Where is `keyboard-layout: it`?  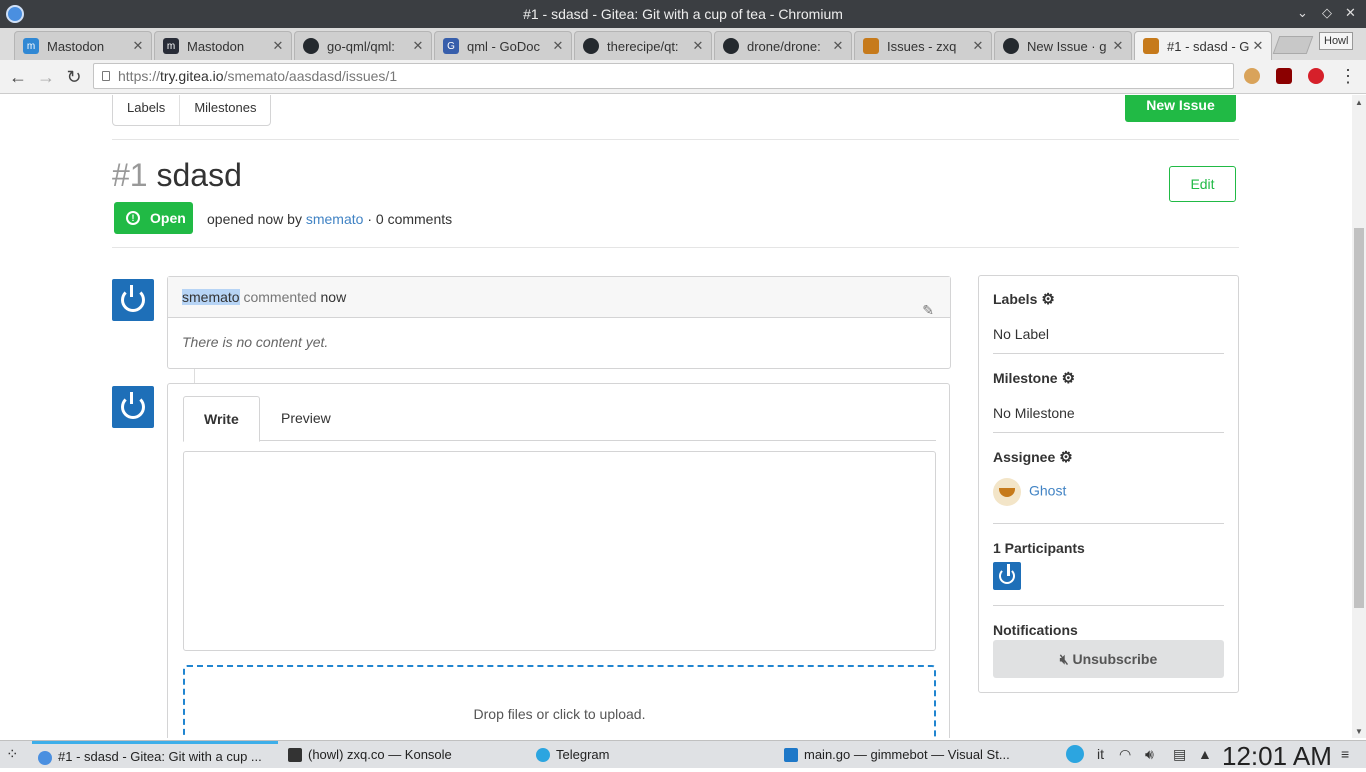 keyboard-layout: it is located at coordinates (1100, 754).